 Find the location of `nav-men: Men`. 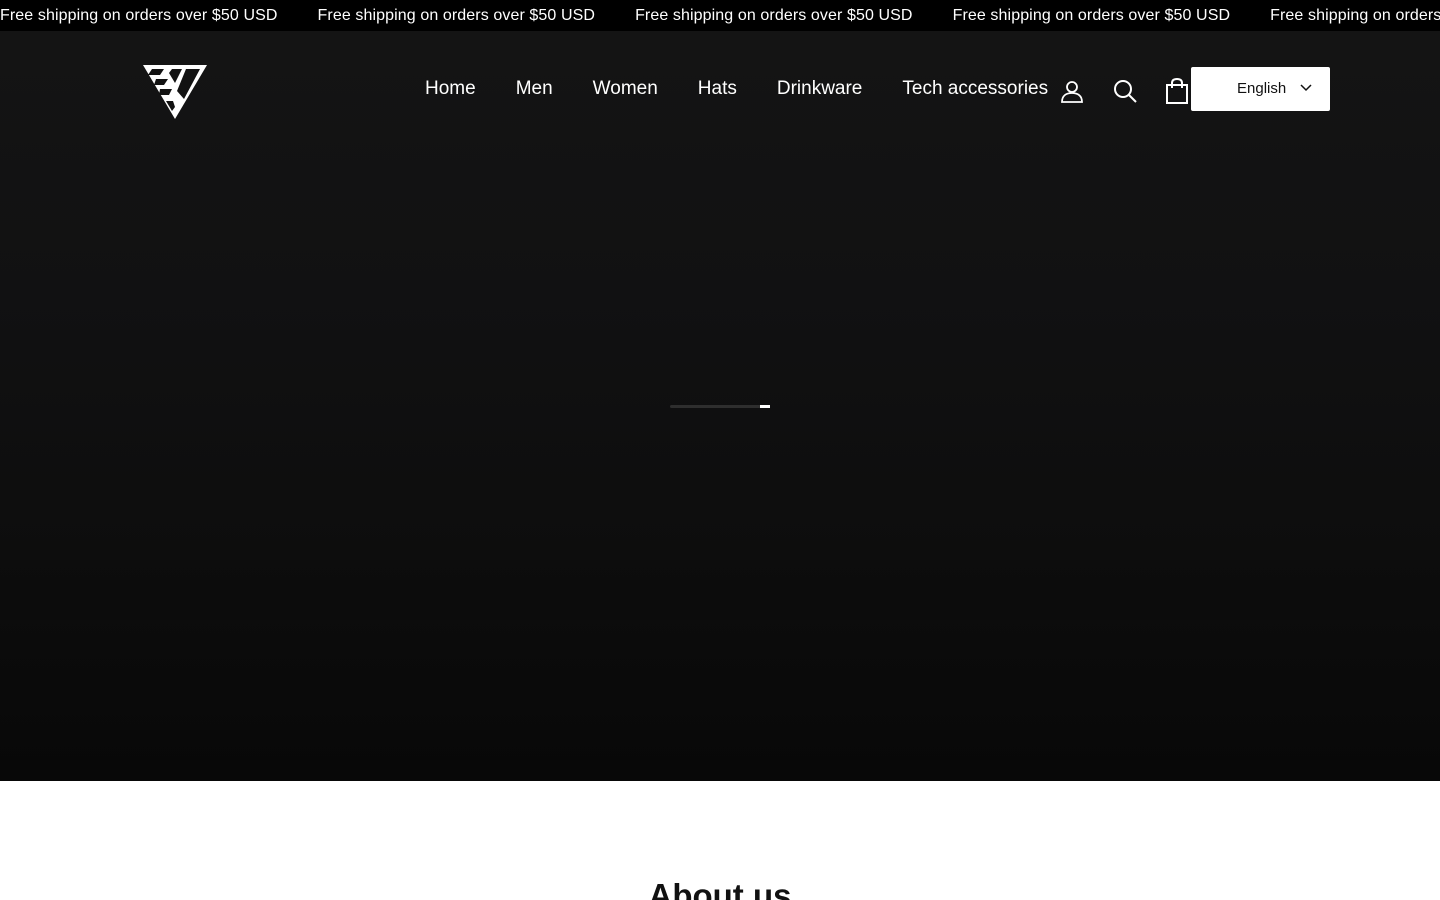

nav-men: Men is located at coordinates (534, 89).